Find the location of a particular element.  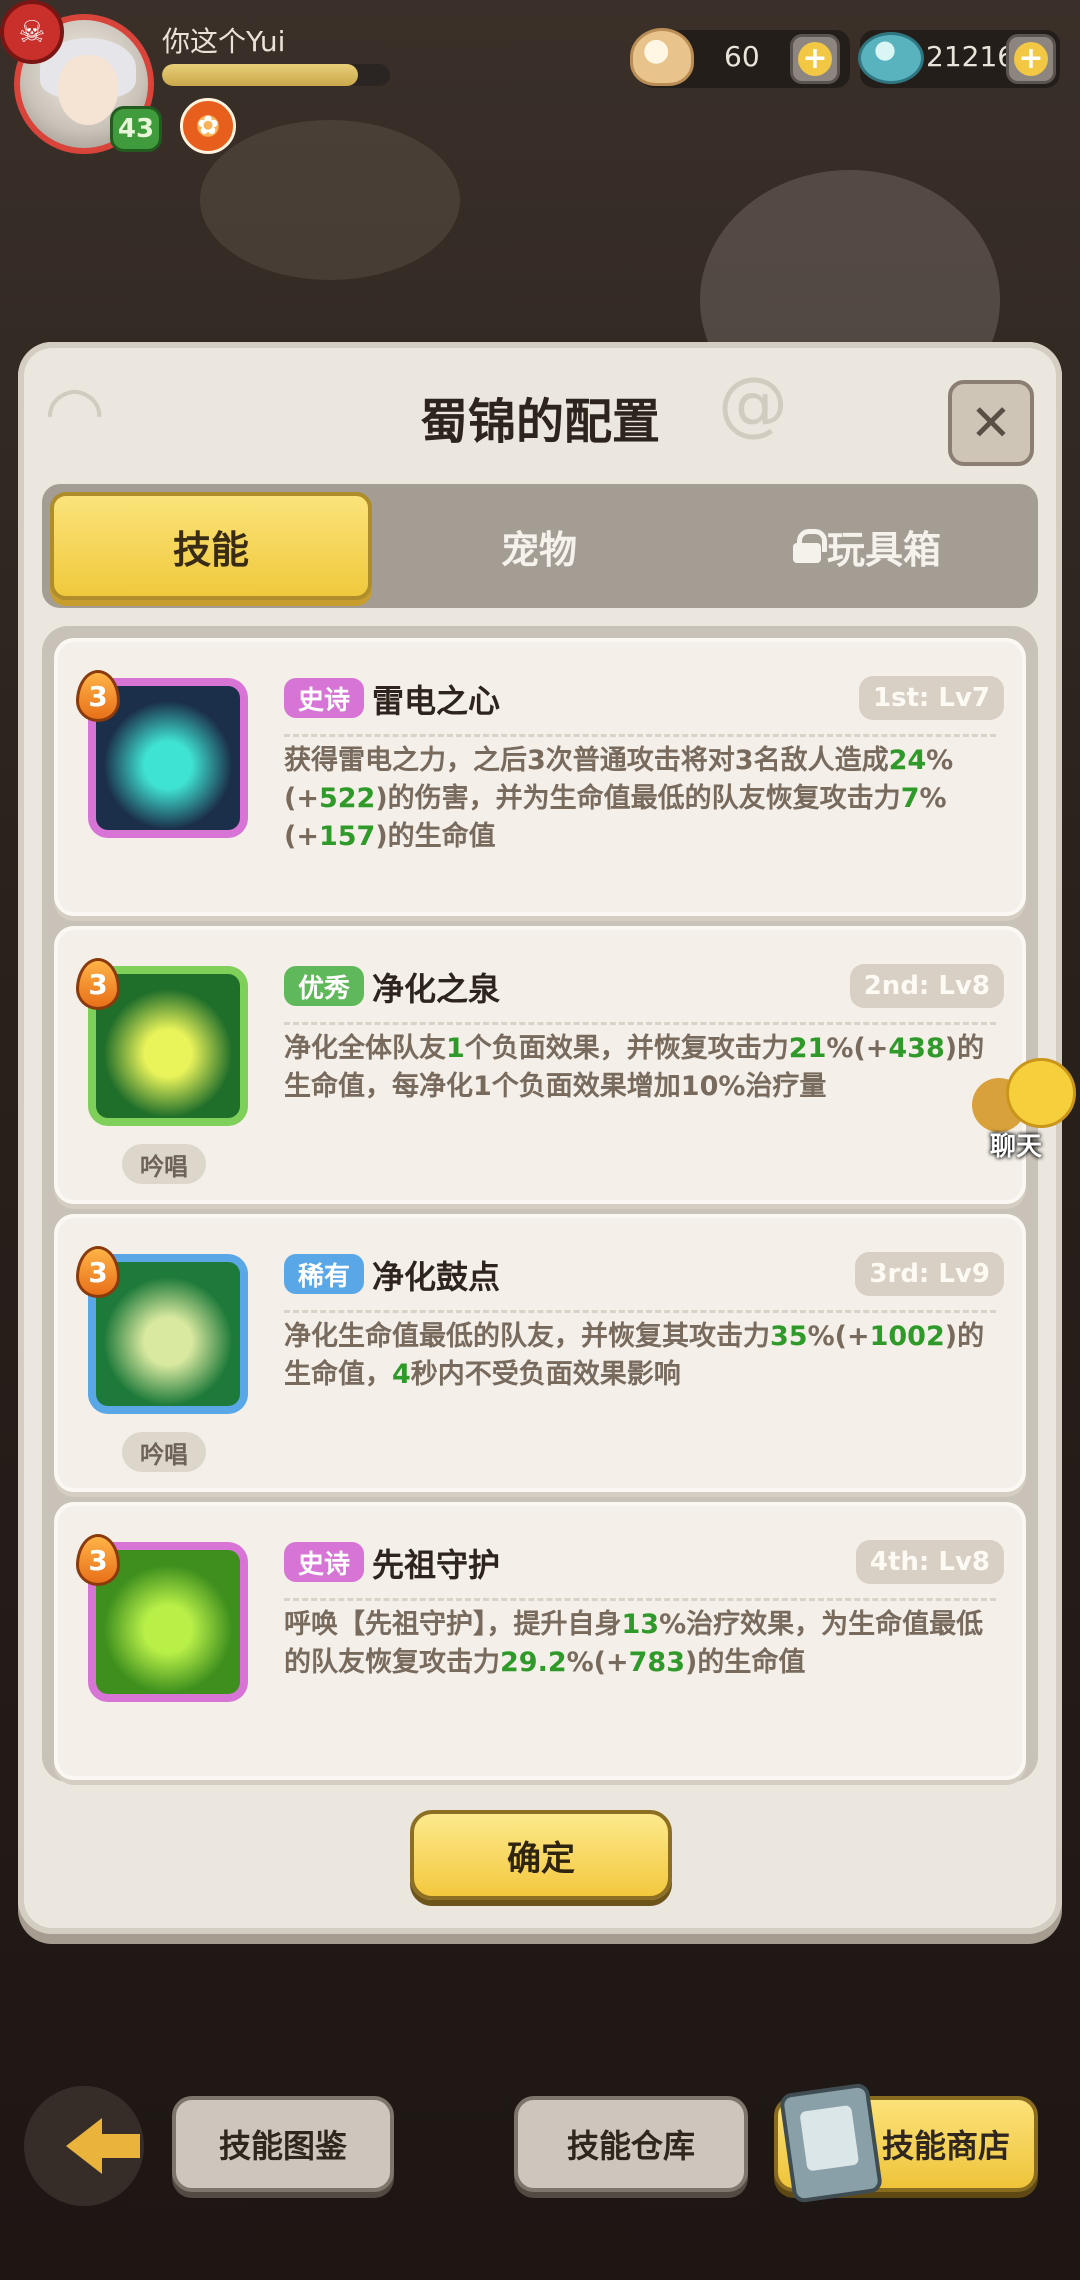

gem-currency: 21216 + is located at coordinates (959, 59).